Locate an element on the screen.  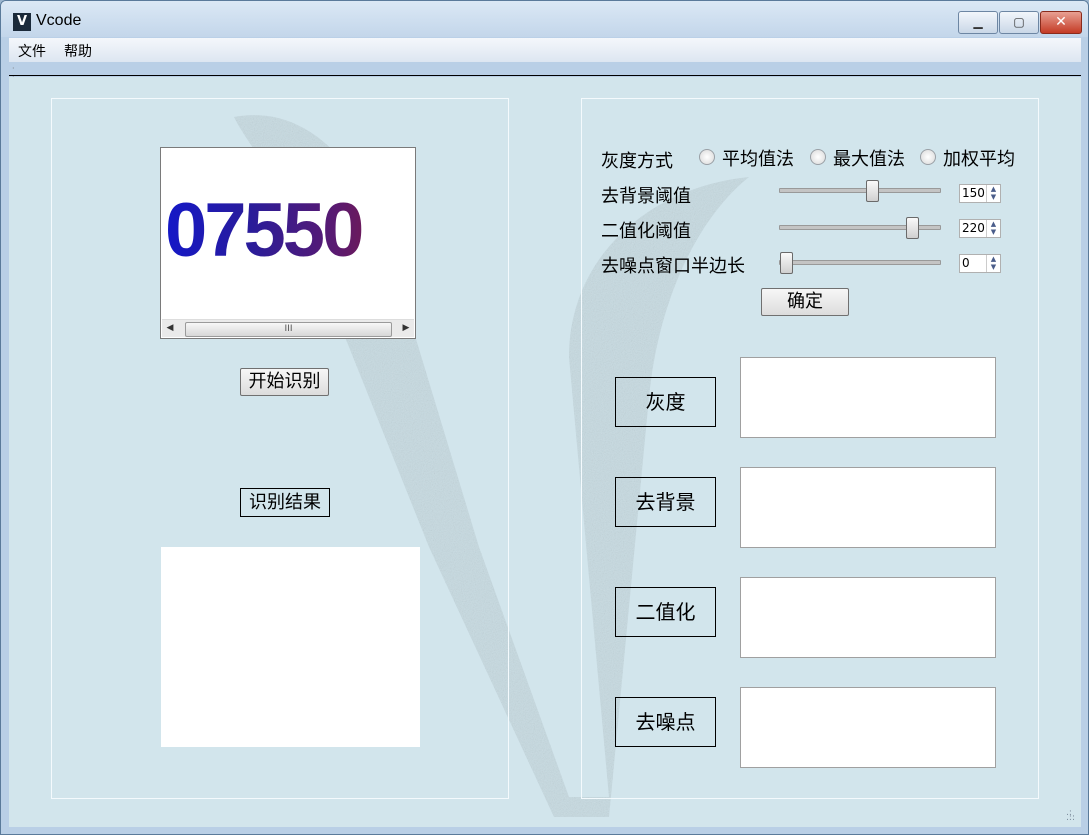
radio-average is located at coordinates (707, 157).